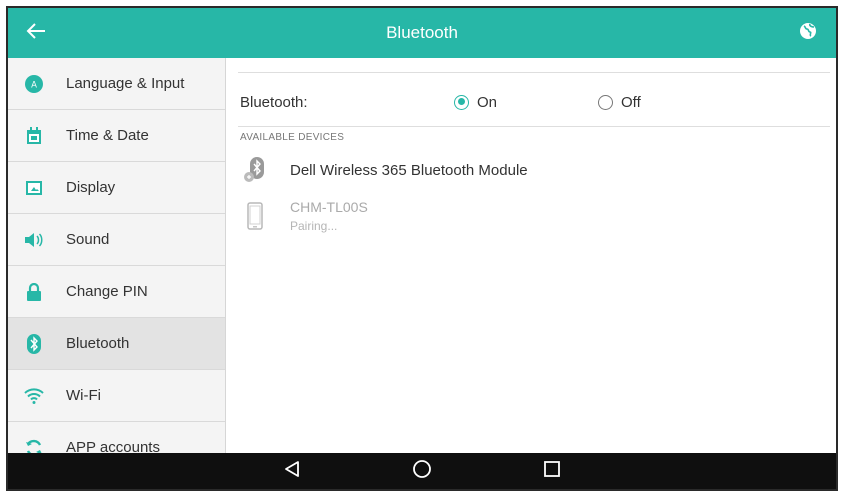 This screenshot has width=844, height=497. Describe the element at coordinates (409, 170) in the screenshot. I see `device-name: Dell Wireless 365 Bluetooth Module` at that location.